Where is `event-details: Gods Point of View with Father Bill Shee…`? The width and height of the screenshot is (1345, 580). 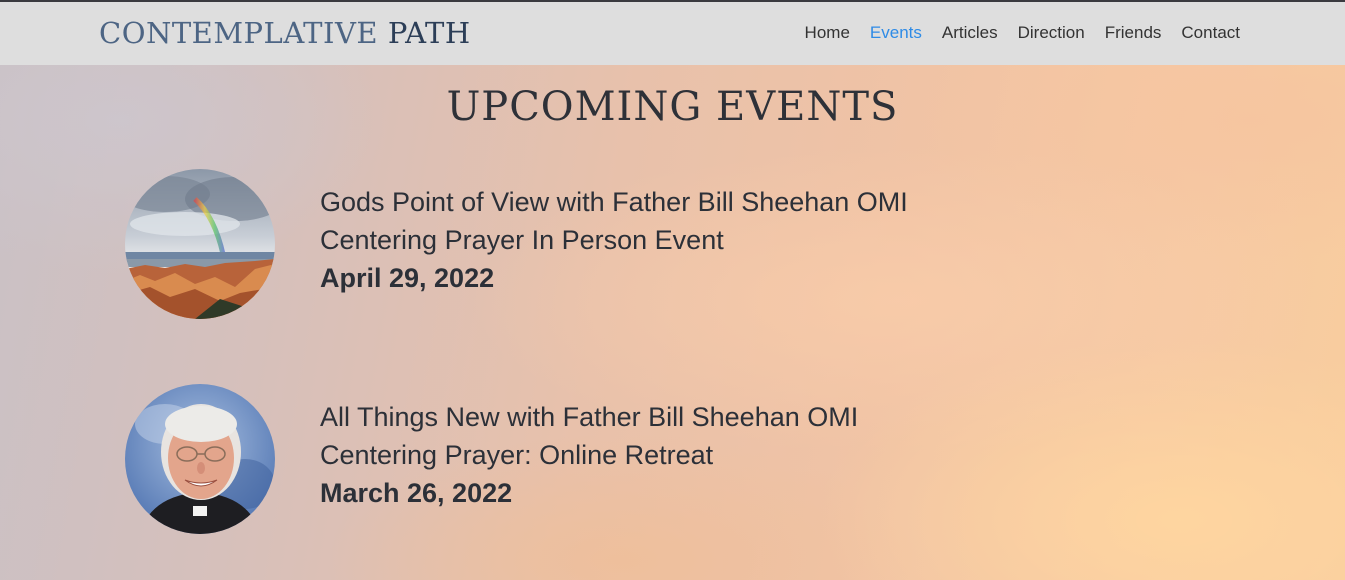 event-details: Gods Point of View with Father Bill Shee… is located at coordinates (614, 240).